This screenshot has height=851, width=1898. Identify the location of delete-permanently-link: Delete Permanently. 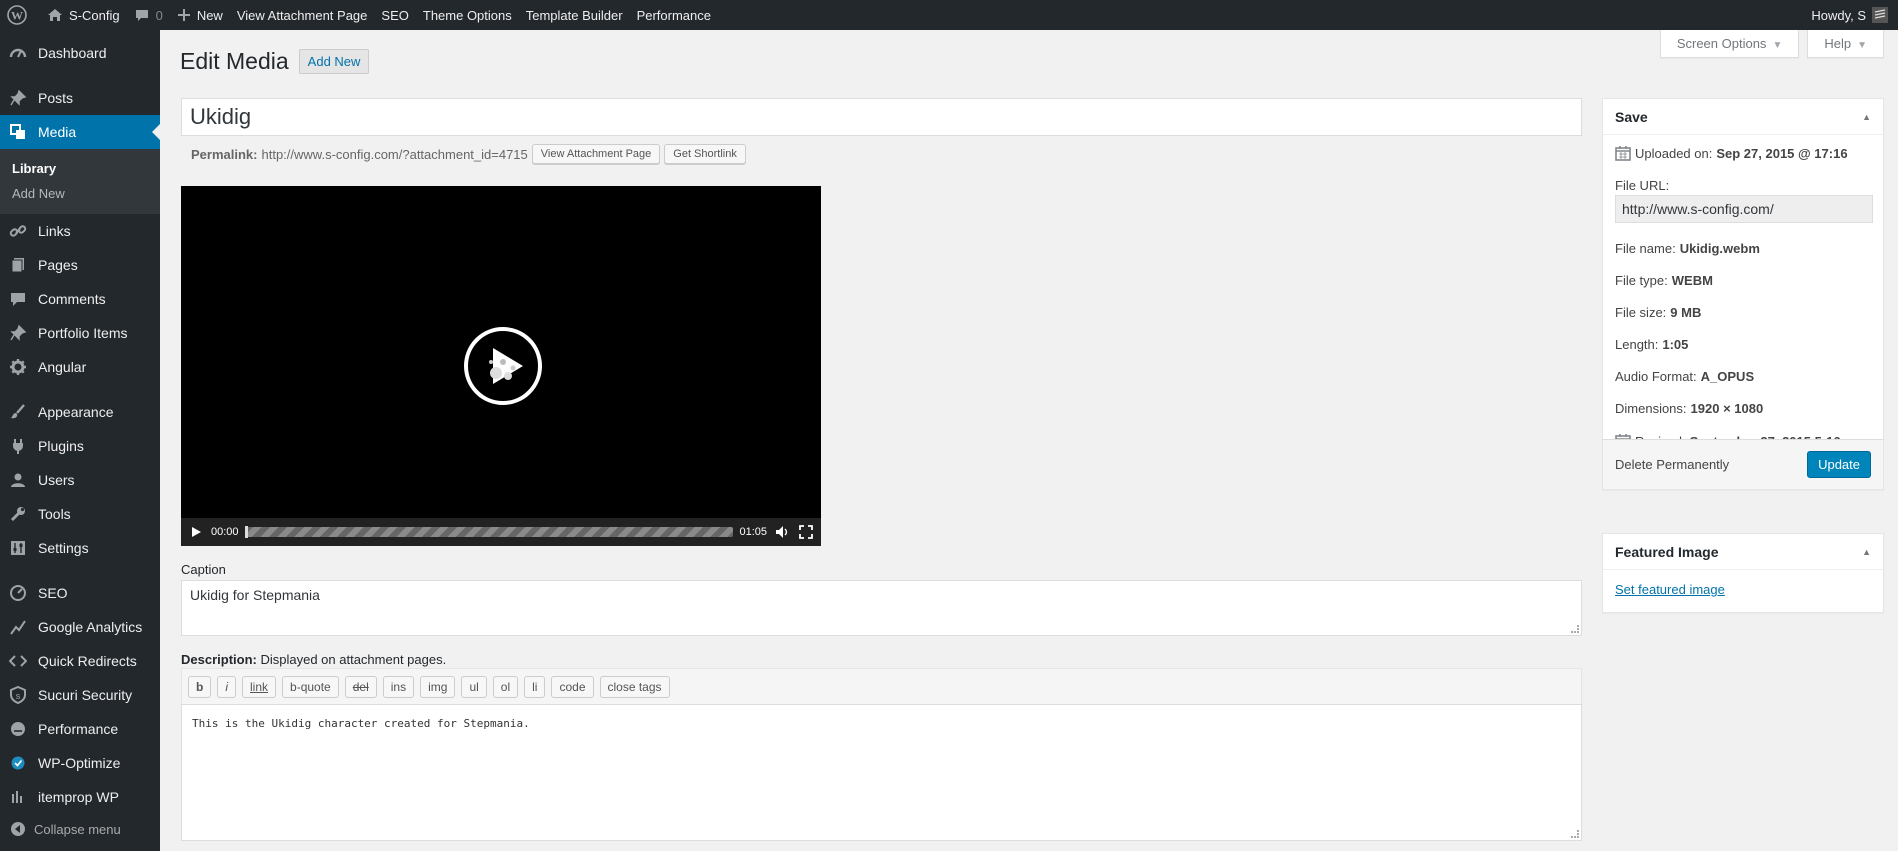
(1672, 464).